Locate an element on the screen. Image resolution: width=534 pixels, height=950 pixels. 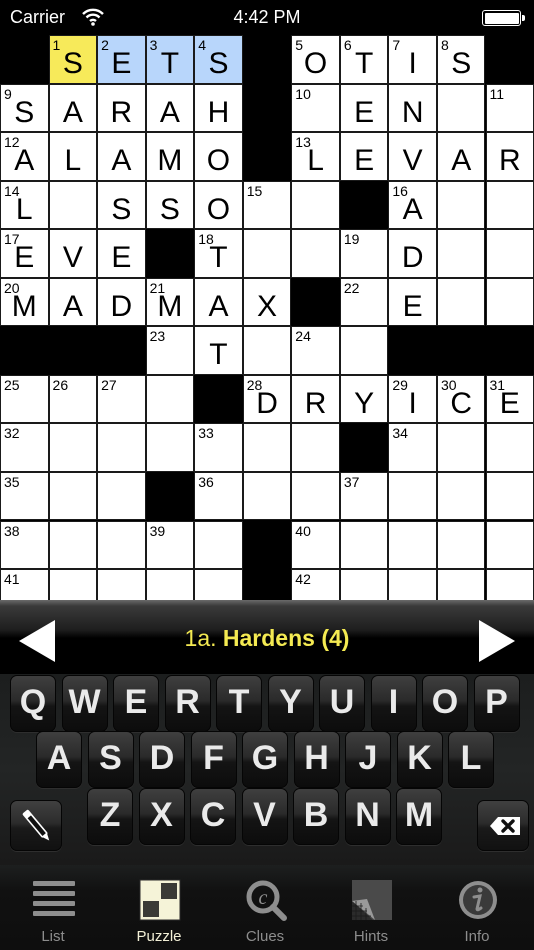
key-v: V is located at coordinates (264, 816).